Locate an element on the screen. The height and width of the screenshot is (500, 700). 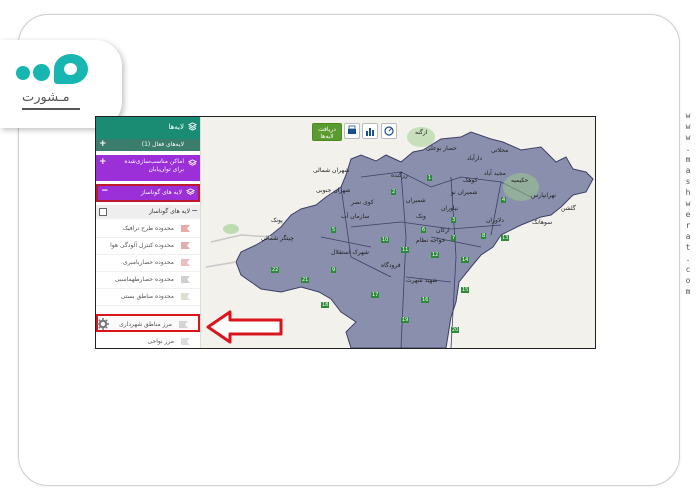
printer-icon is located at coordinates (352, 129).